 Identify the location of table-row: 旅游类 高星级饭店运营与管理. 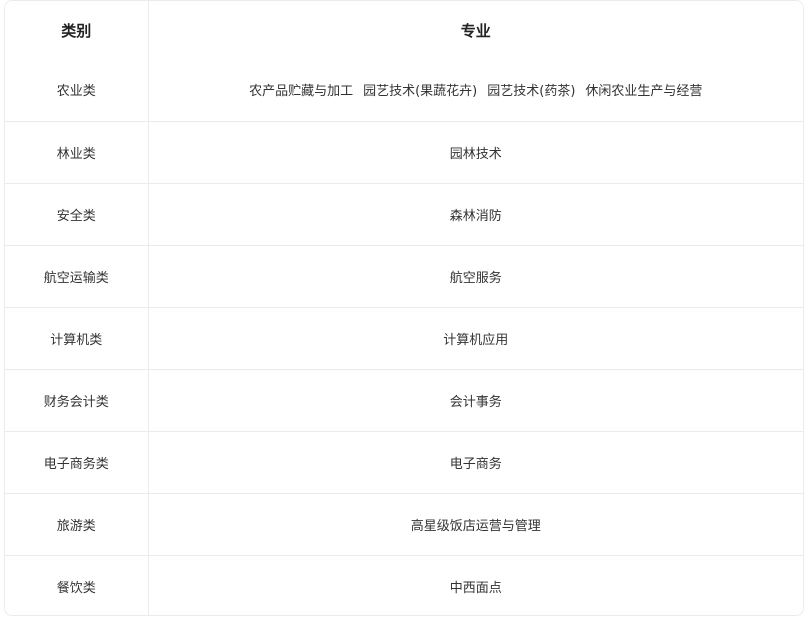
(404, 523).